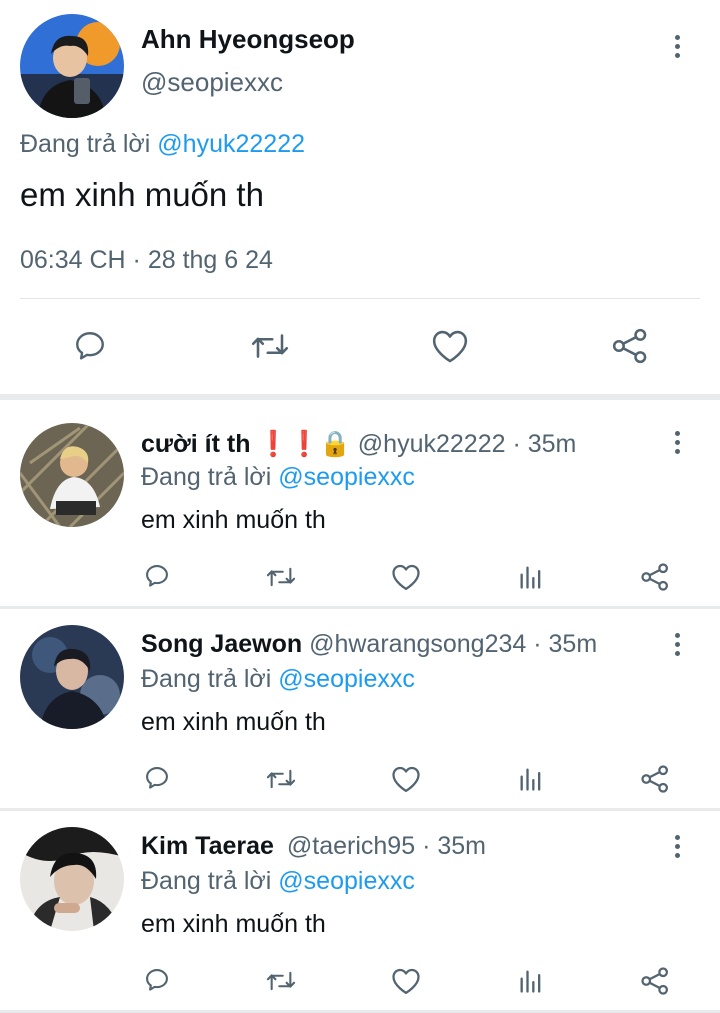 The width and height of the screenshot is (720, 1013). What do you see at coordinates (231, 144) in the screenshot?
I see `reply-to-link: @hyuk22222` at bounding box center [231, 144].